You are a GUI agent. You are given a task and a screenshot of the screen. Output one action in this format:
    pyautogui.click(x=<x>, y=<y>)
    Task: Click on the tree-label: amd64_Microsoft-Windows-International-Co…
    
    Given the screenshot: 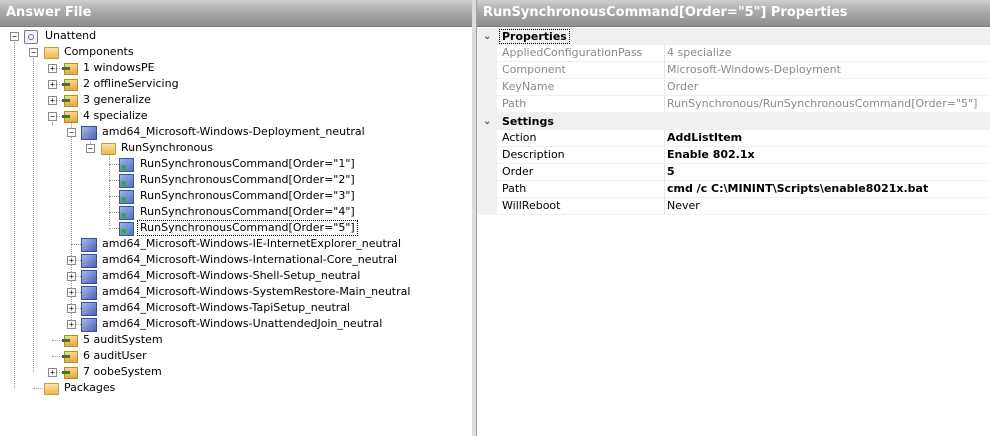 What is the action you would take?
    pyautogui.click(x=250, y=259)
    